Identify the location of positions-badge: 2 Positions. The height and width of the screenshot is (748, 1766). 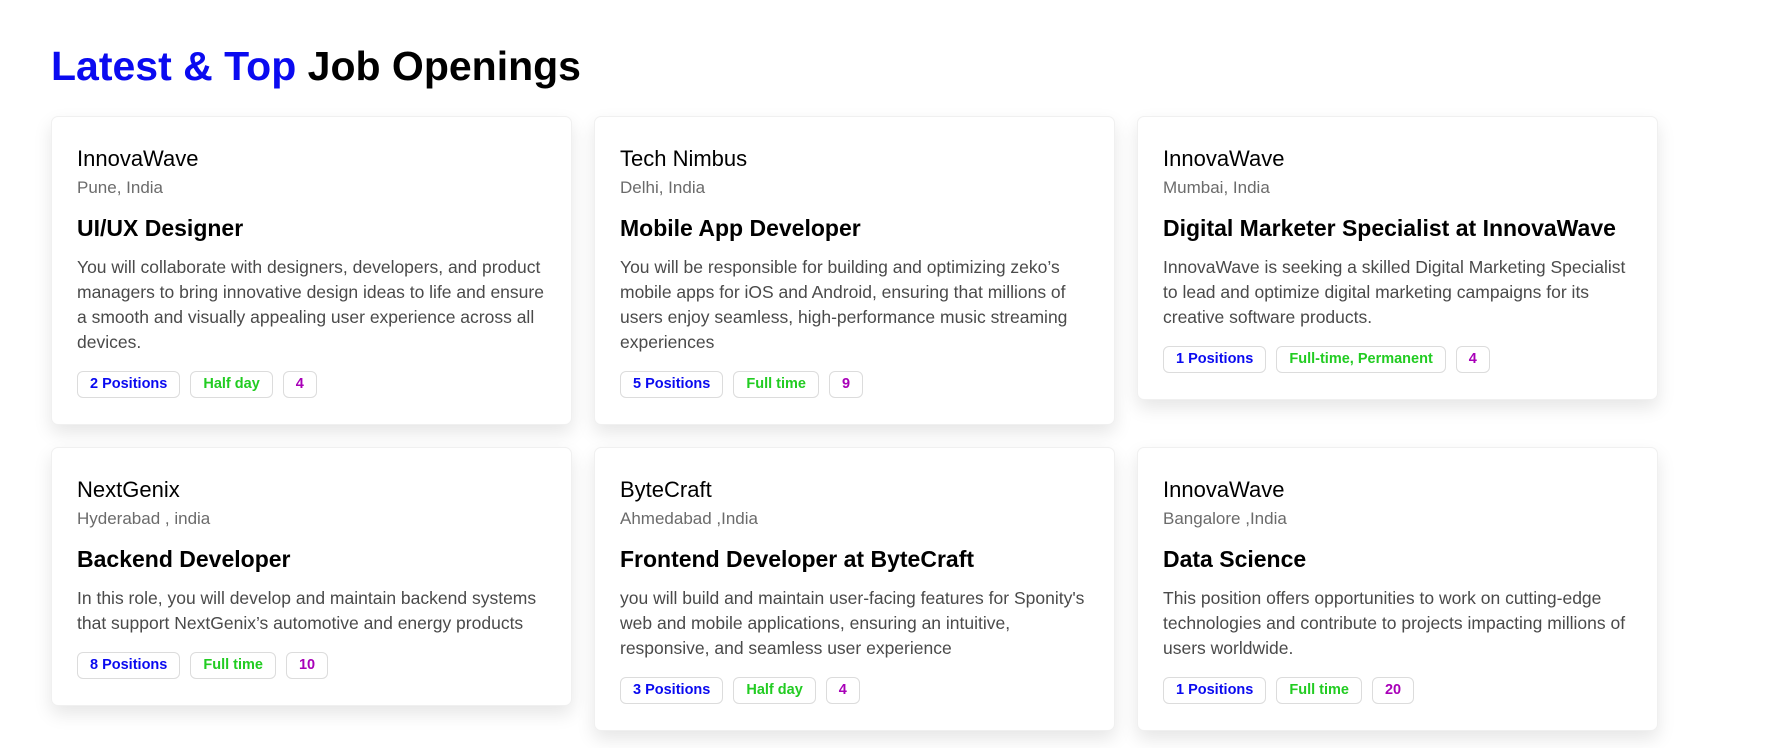
(129, 384).